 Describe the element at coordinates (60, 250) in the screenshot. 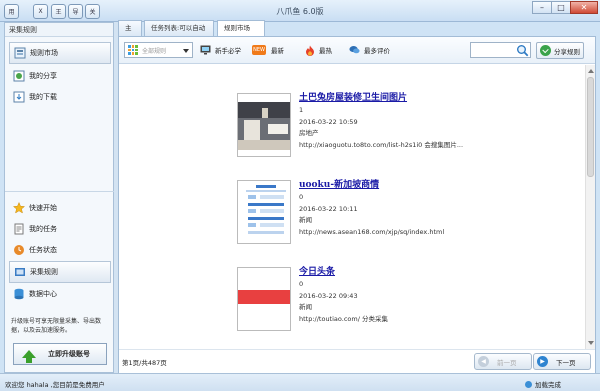

I see `sidebar-item-task-status: 任务状态` at that location.